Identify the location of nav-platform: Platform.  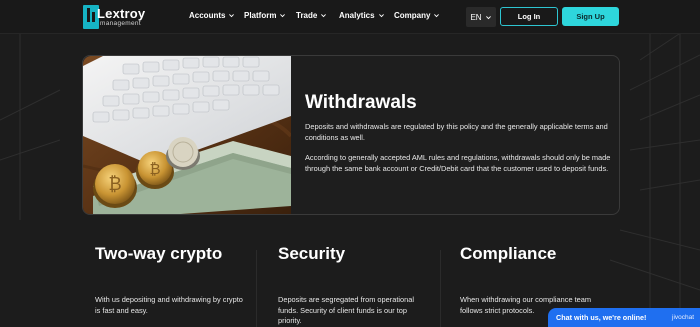
(265, 15).